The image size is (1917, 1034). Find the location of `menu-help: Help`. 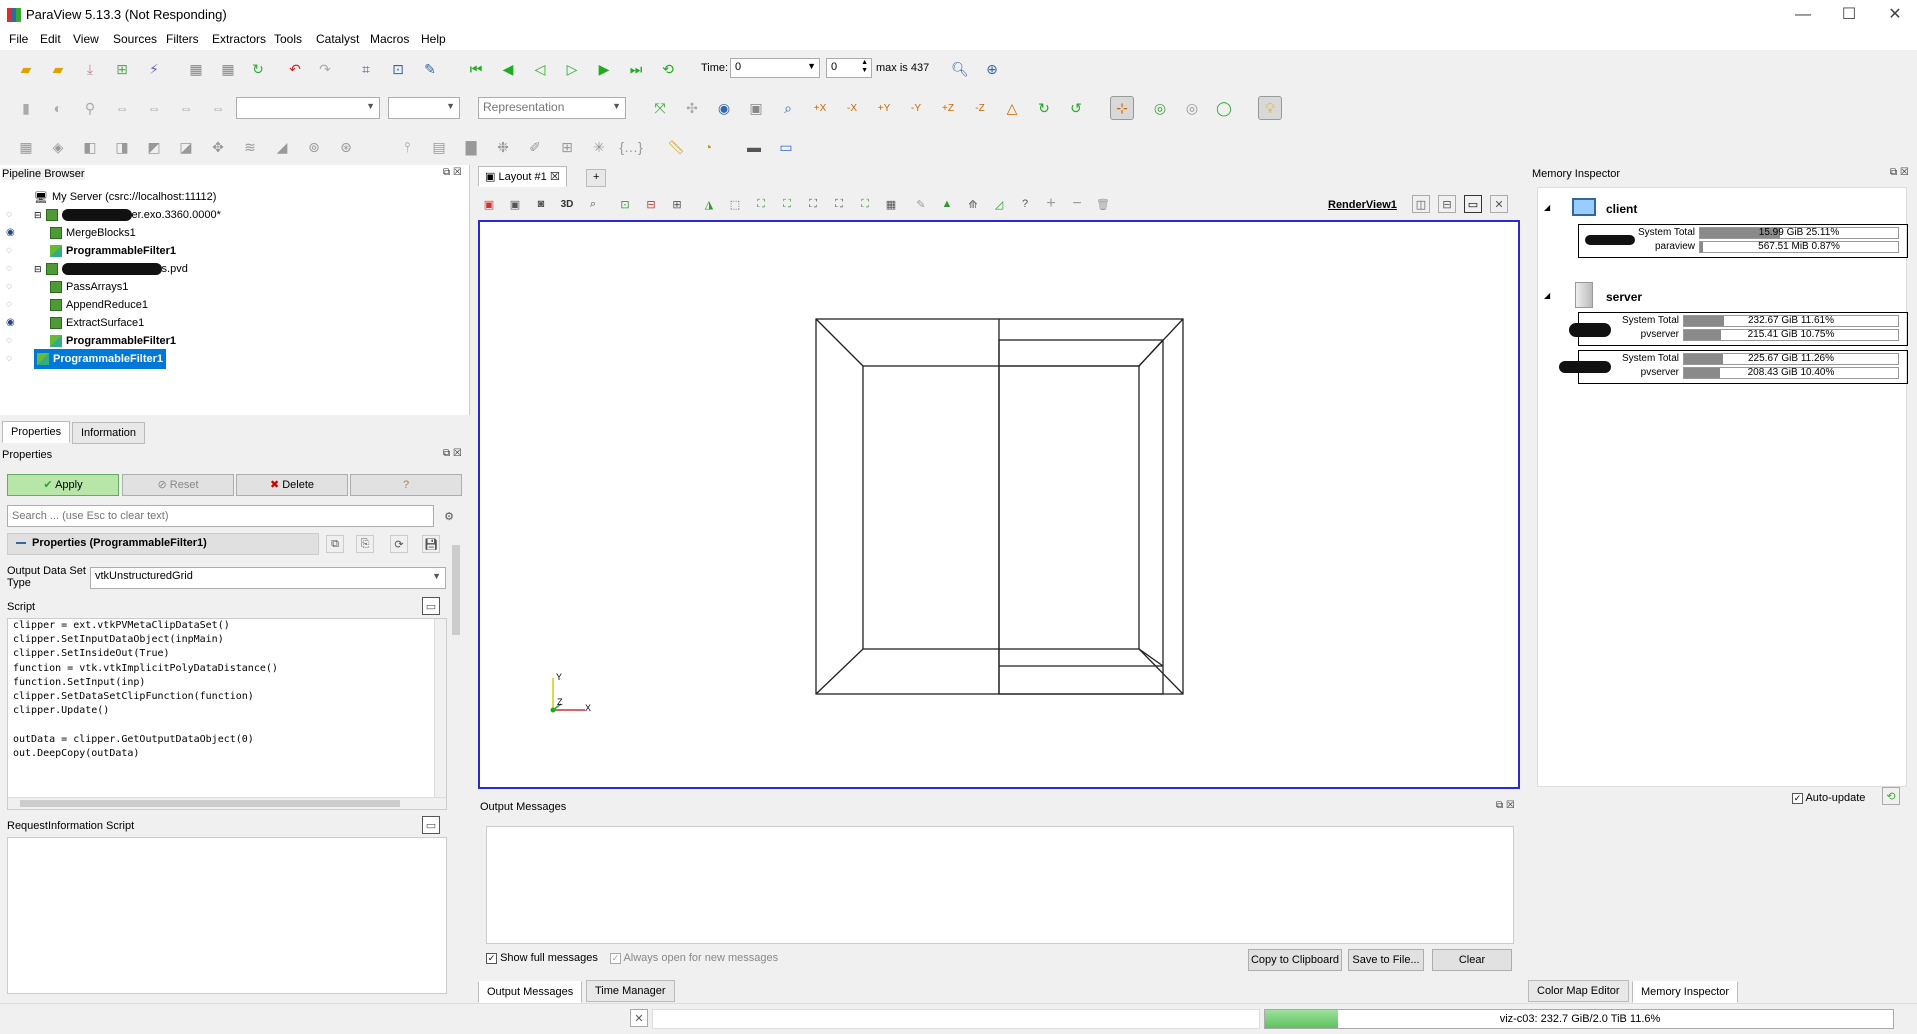

menu-help: Help is located at coordinates (433, 39).